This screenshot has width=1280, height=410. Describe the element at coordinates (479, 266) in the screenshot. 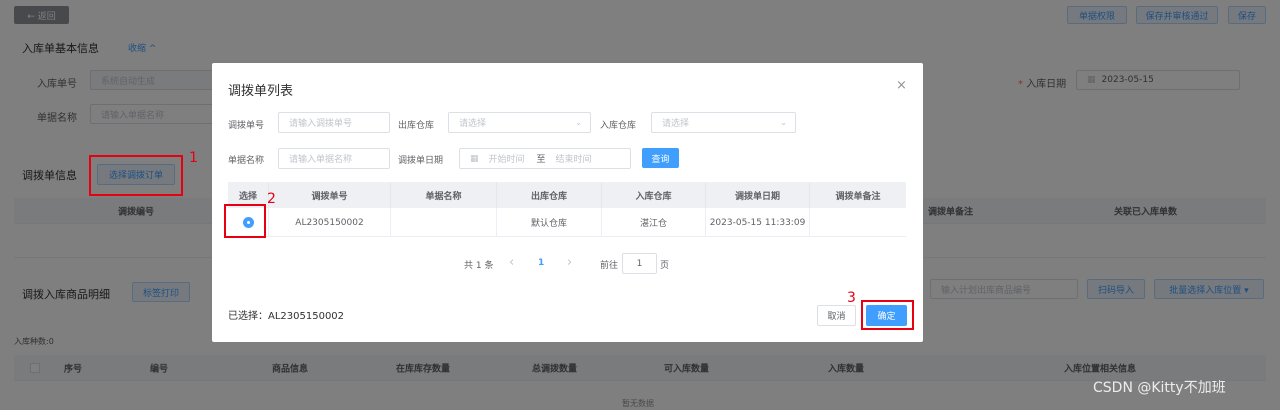

I see `pagination-total: 共 1 条` at that location.